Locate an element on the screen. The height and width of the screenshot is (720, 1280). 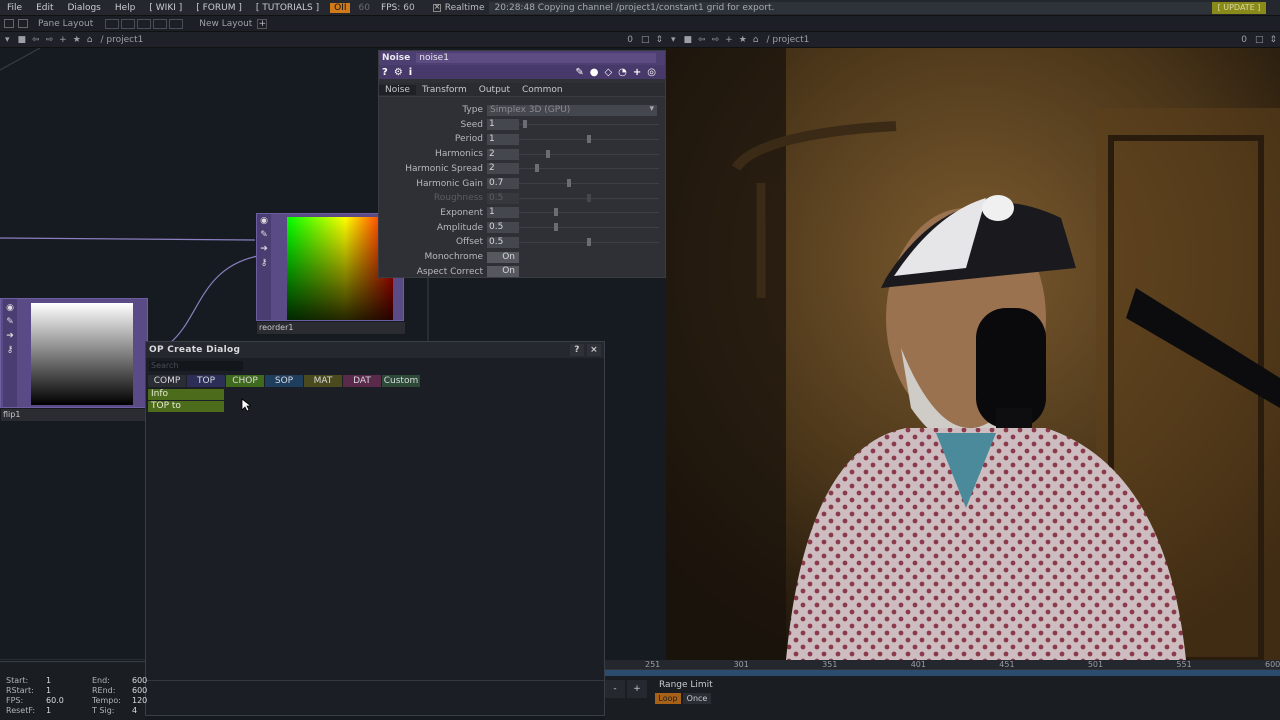
op-name-field: noise1 is located at coordinates (536, 58).